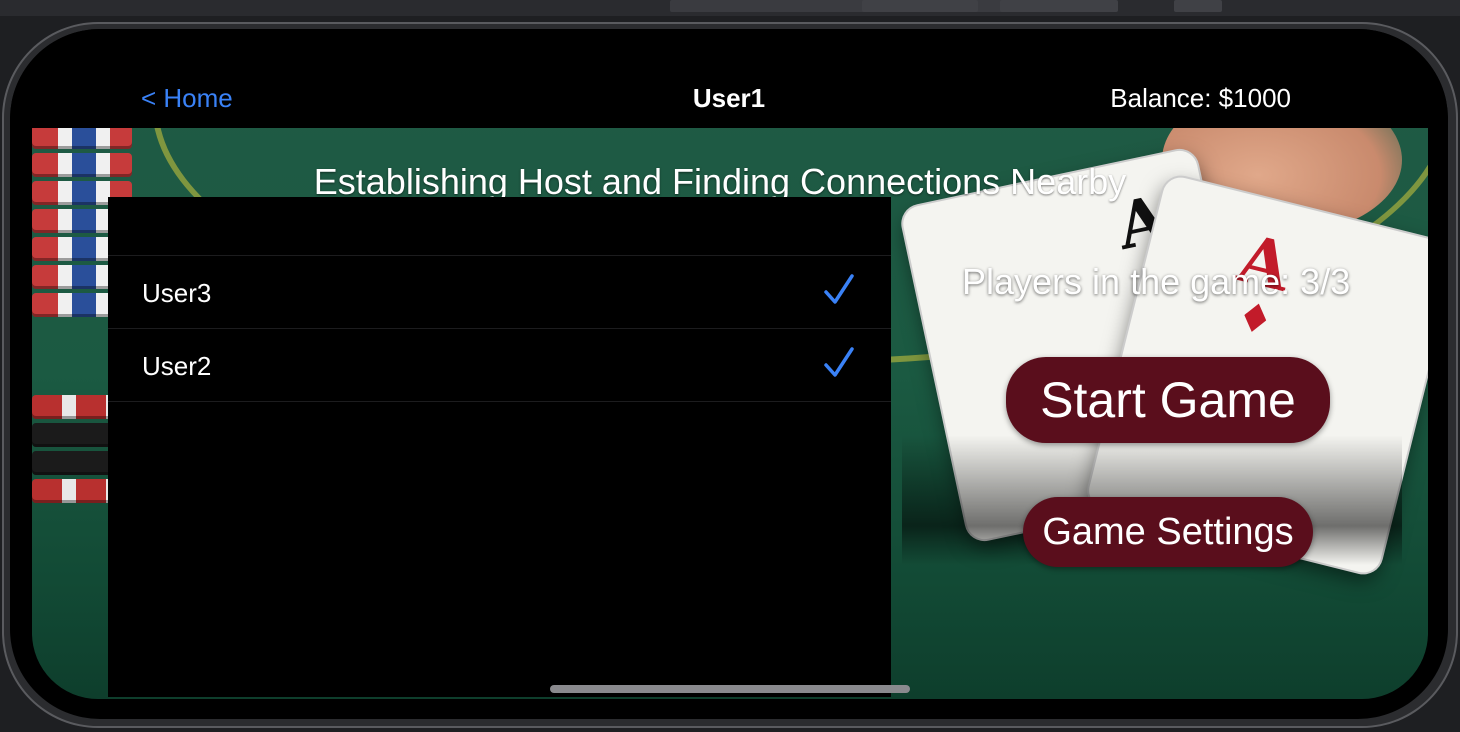  I want to click on ide-toolbar, so click(730, 8).